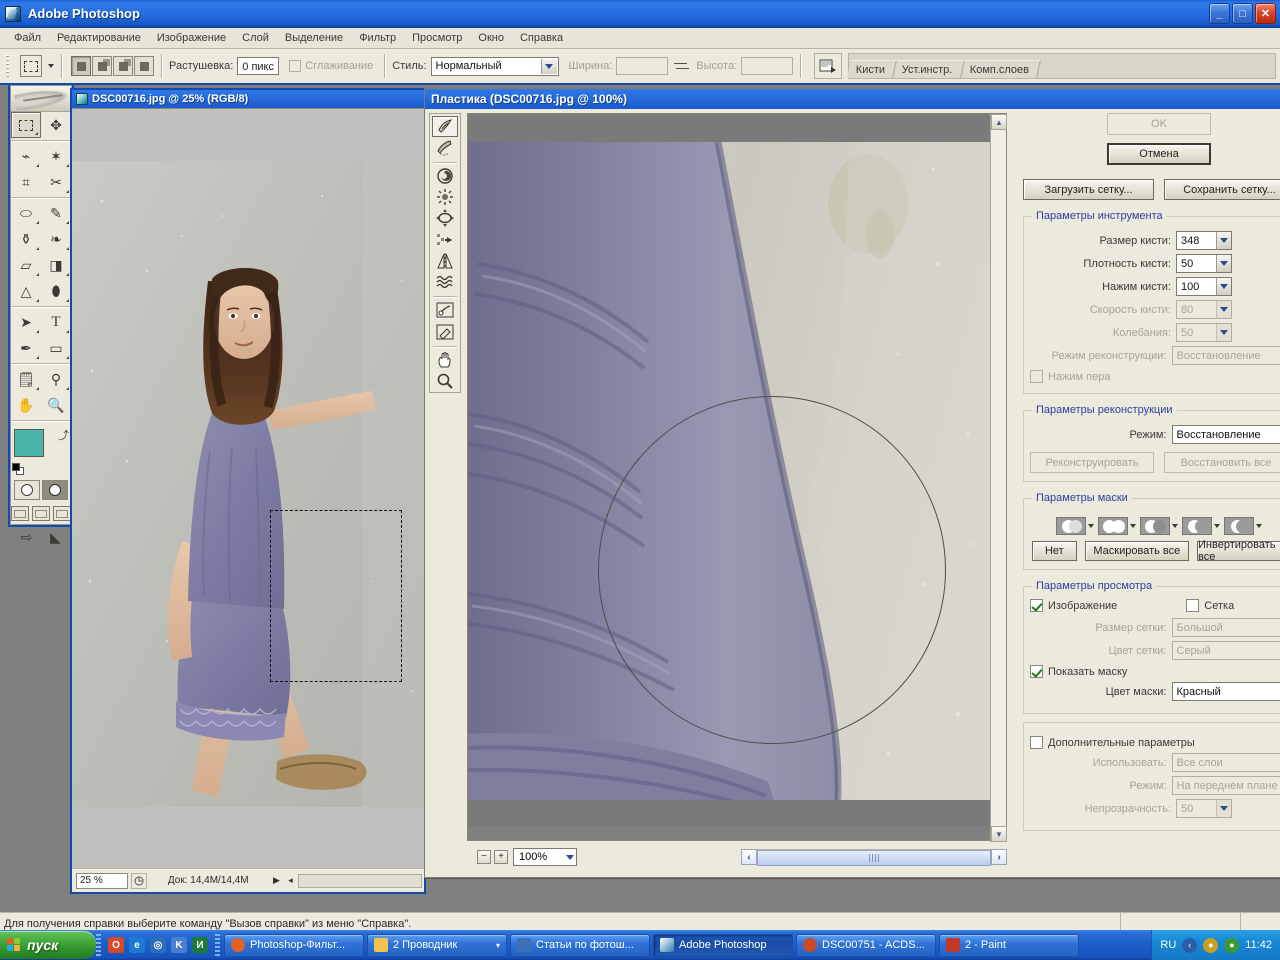 The height and width of the screenshot is (960, 1280). What do you see at coordinates (56, 182) in the screenshot?
I see `tool-slice: ✂` at bounding box center [56, 182].